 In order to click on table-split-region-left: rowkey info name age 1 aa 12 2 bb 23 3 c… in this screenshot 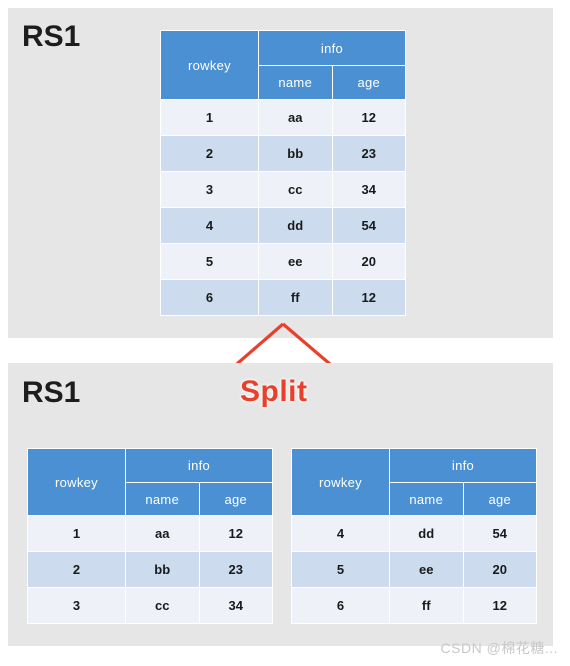, I will do `click(150, 536)`.